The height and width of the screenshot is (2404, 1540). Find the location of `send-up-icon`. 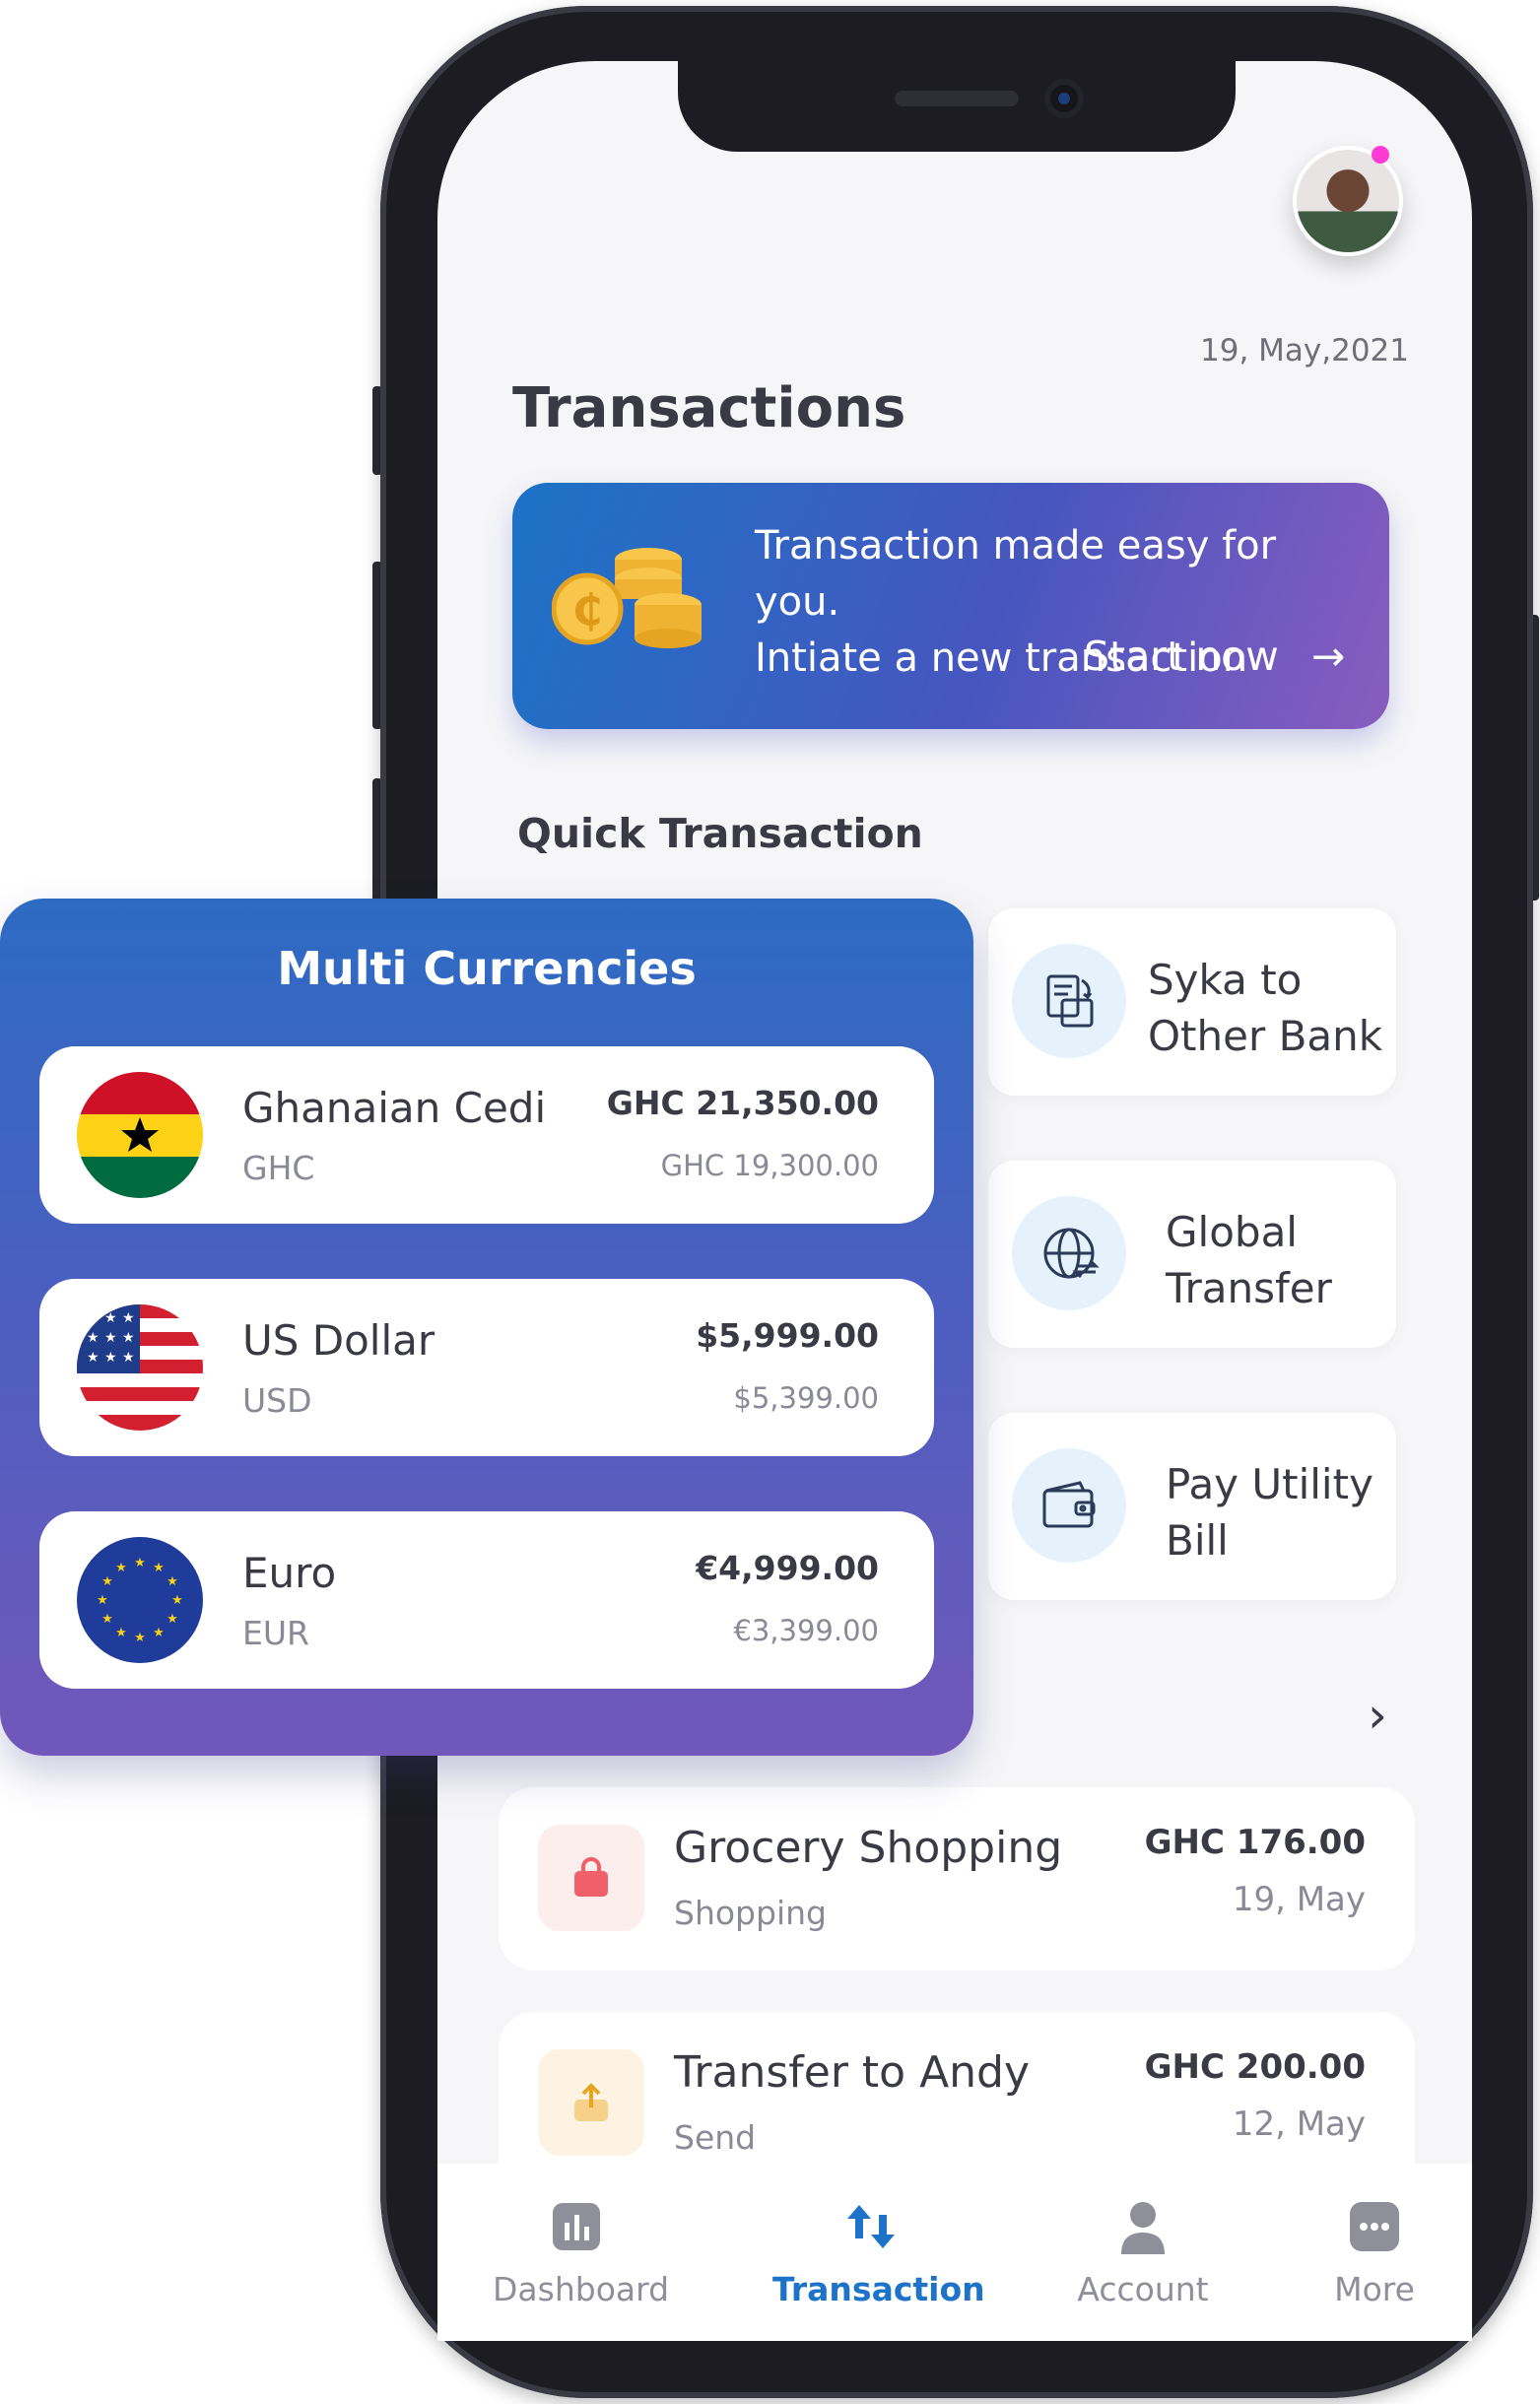

send-up-icon is located at coordinates (591, 2102).